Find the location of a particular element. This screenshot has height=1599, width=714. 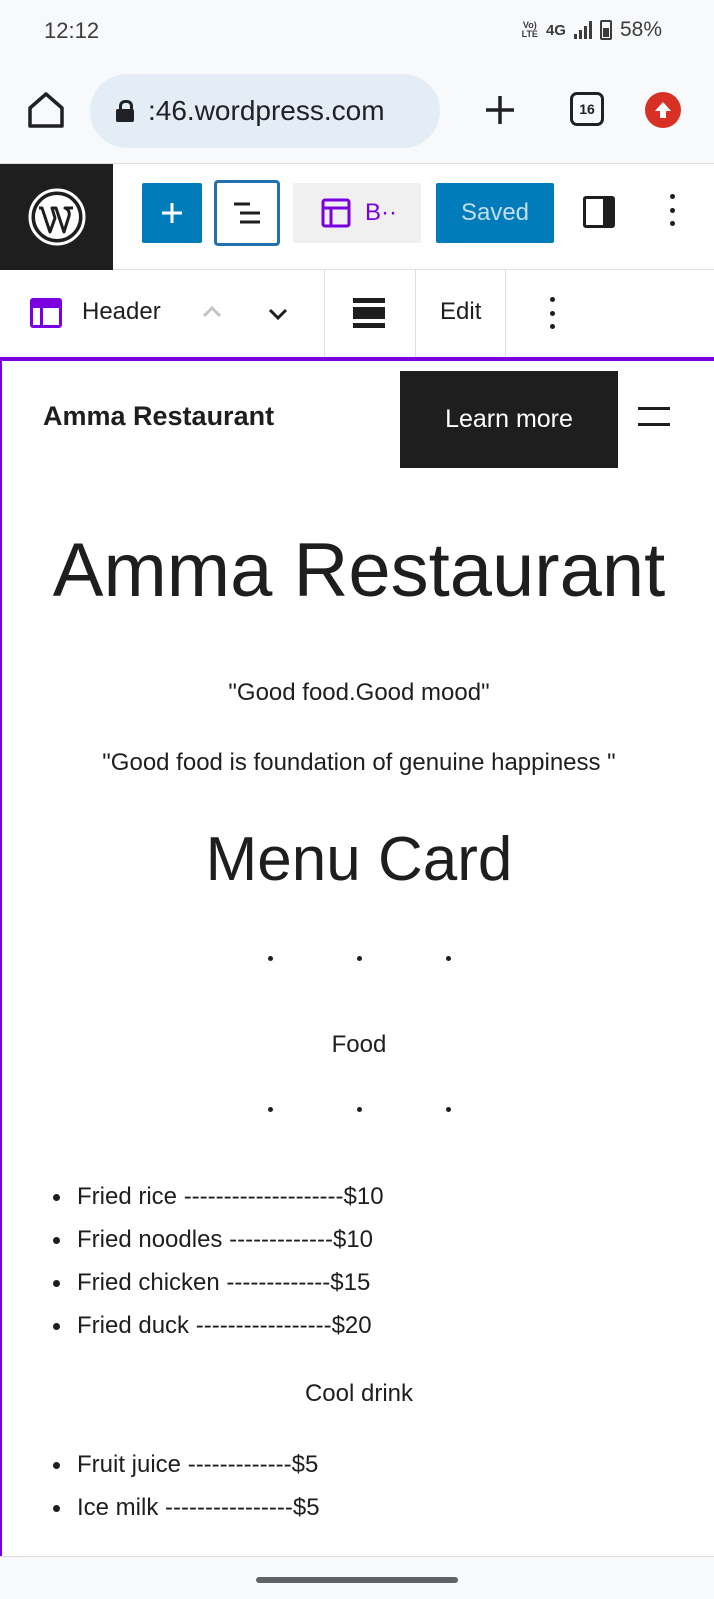

volte-icon: Vo) LTE is located at coordinates (529, 29).